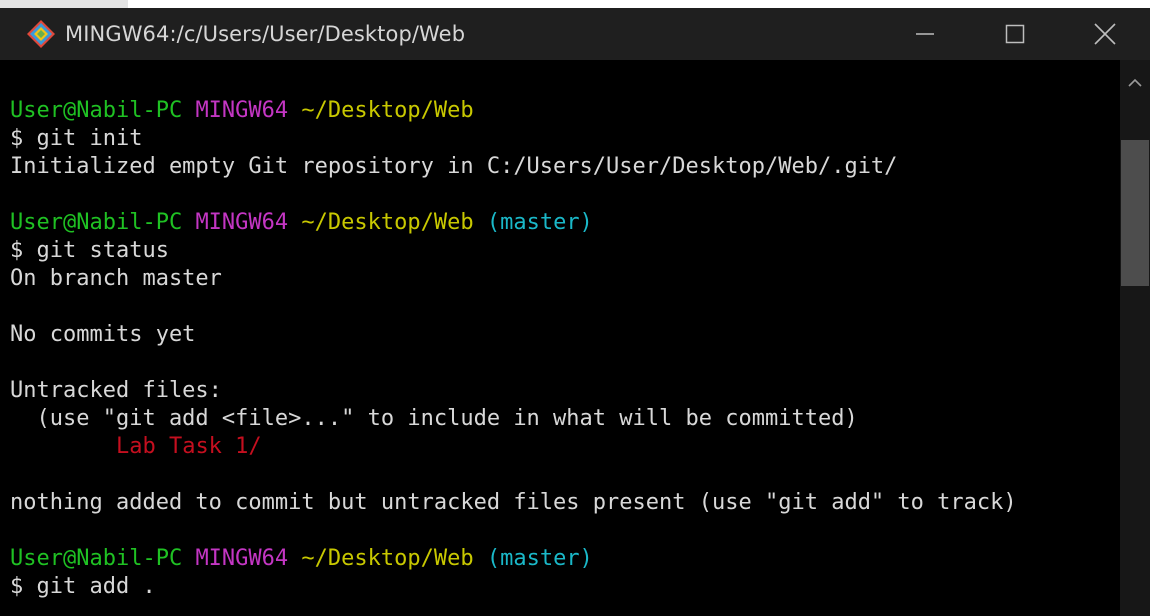 Image resolution: width=1150 pixels, height=616 pixels. Describe the element at coordinates (560, 391) in the screenshot. I see `terminal-line: Untracked files:` at that location.